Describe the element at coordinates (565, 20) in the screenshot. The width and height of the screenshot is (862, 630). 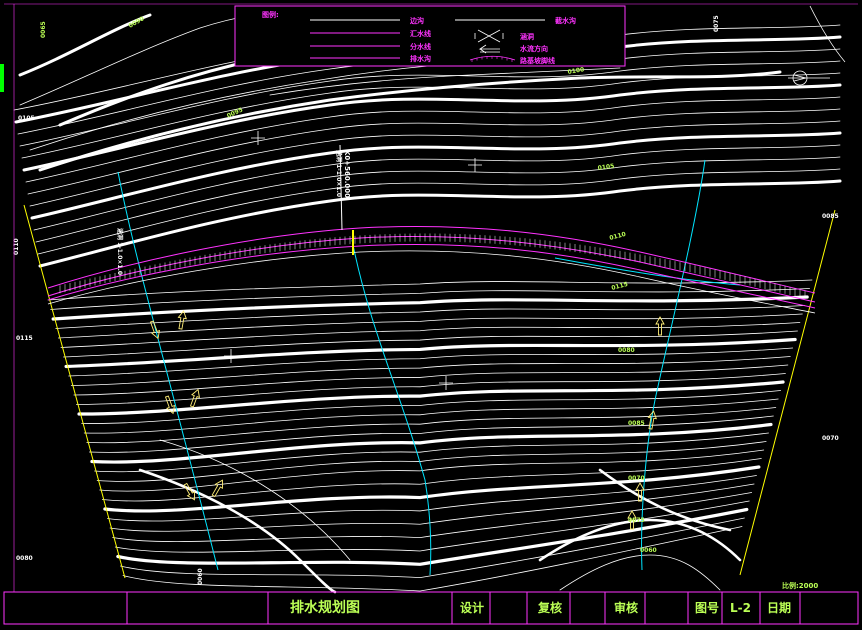
I see `legend-item-intercept-ditch: 截水沟` at that location.